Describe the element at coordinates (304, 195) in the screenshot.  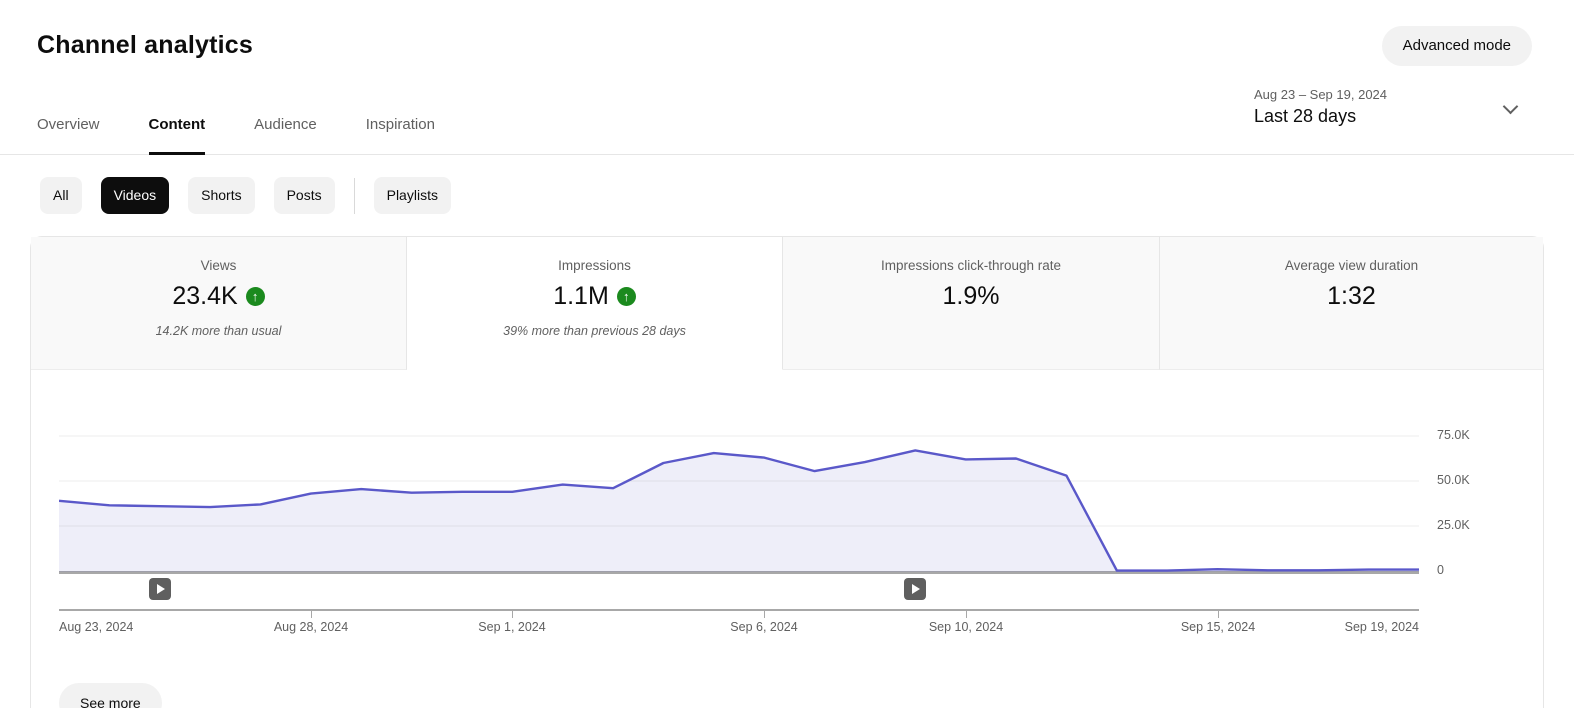
I see `chip-posts: Posts` at that location.